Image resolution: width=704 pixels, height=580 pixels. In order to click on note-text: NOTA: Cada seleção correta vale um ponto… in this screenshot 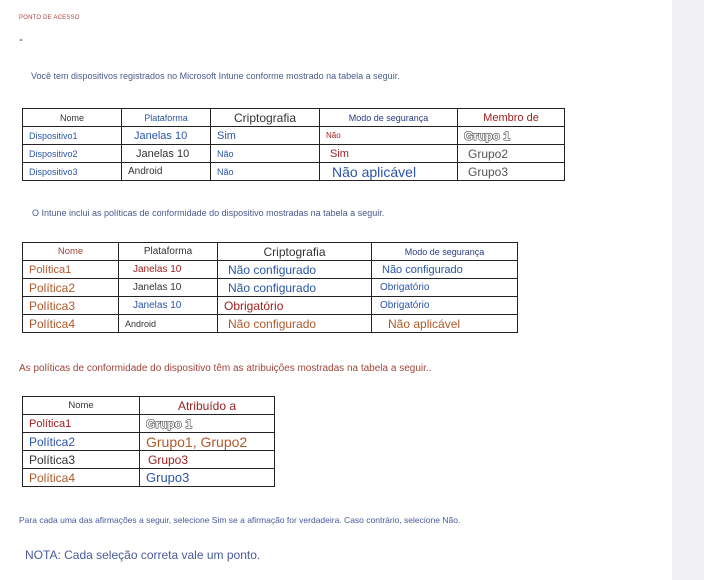, I will do `click(143, 555)`.